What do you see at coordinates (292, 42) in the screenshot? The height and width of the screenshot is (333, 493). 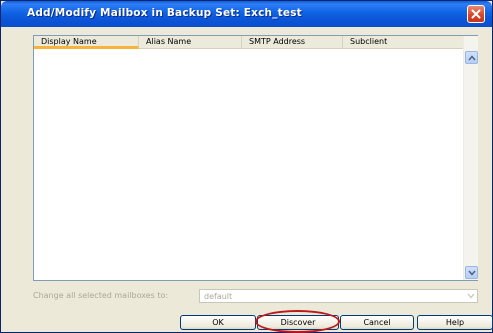 I see `column-header-smtp-address: SMTP Address` at bounding box center [292, 42].